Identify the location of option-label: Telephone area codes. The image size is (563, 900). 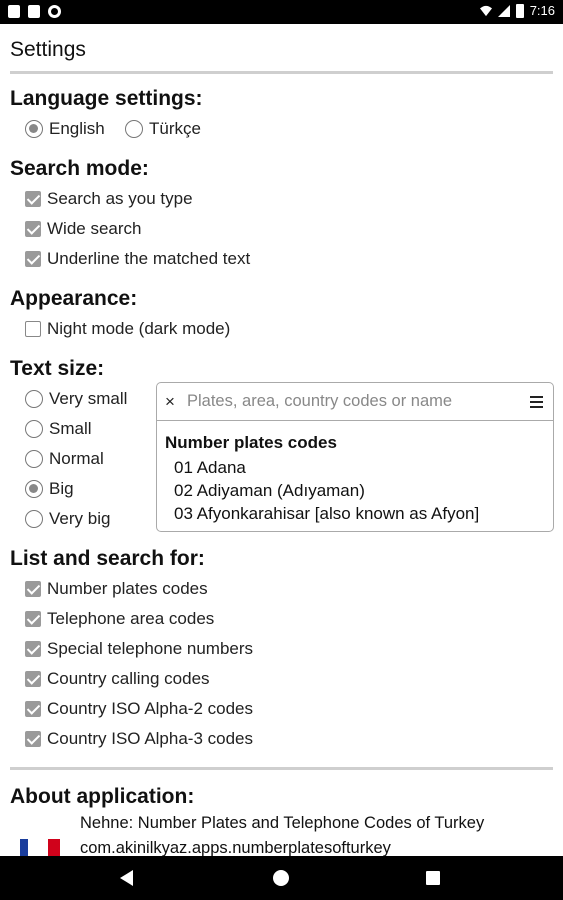
(131, 618).